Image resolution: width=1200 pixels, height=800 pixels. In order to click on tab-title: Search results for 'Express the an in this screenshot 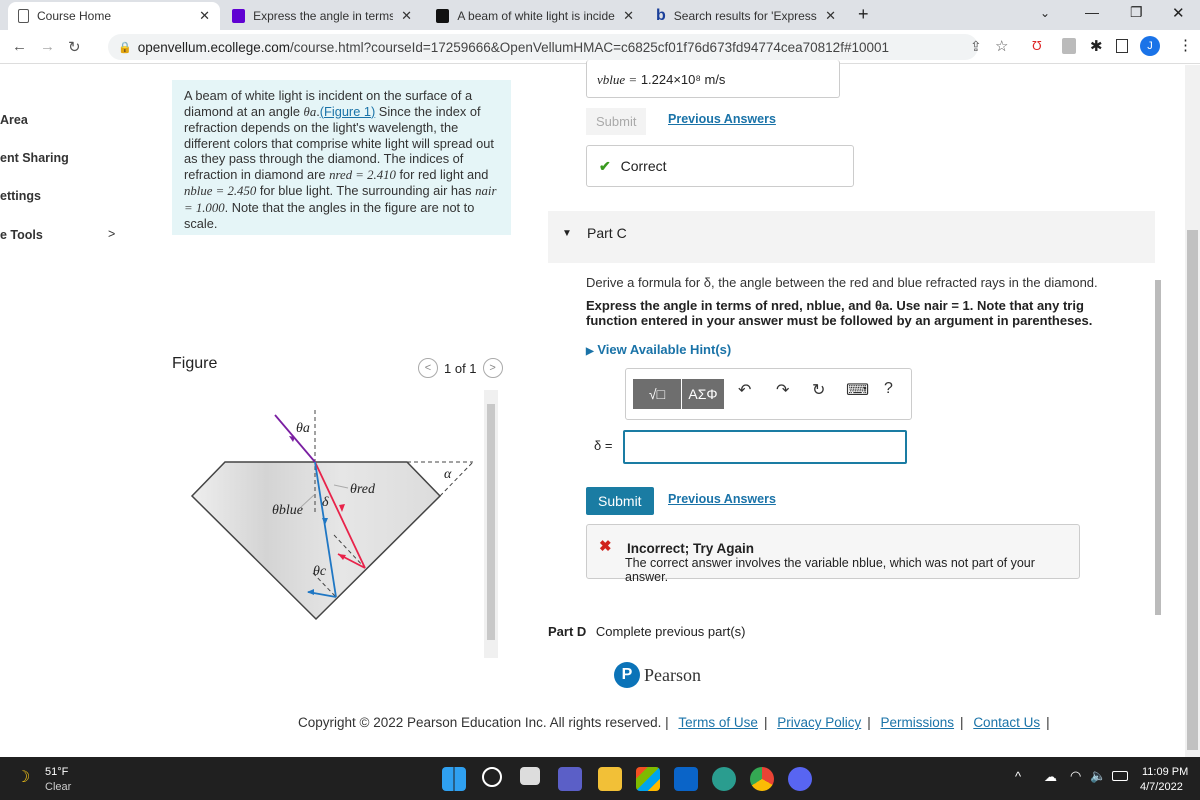, I will do `click(745, 16)`.